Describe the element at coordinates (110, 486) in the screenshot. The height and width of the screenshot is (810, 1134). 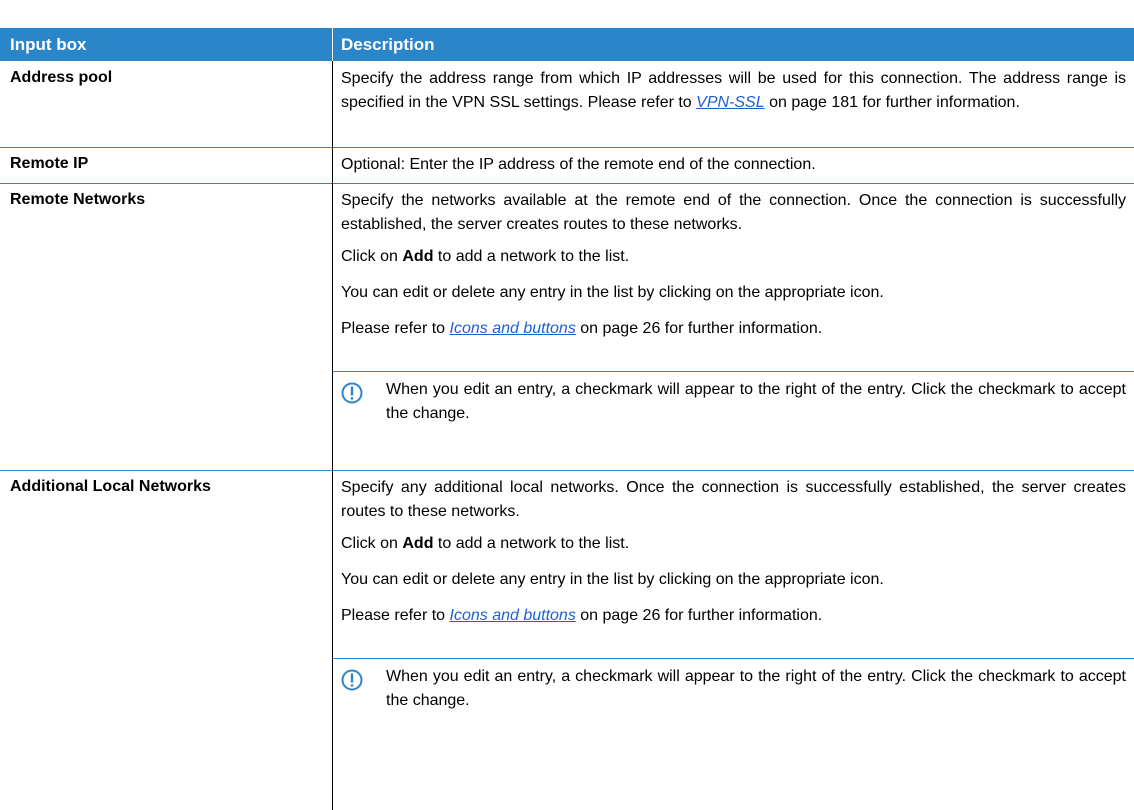
I see `row-label-additional-local-networks: Additional Local Networks` at that location.